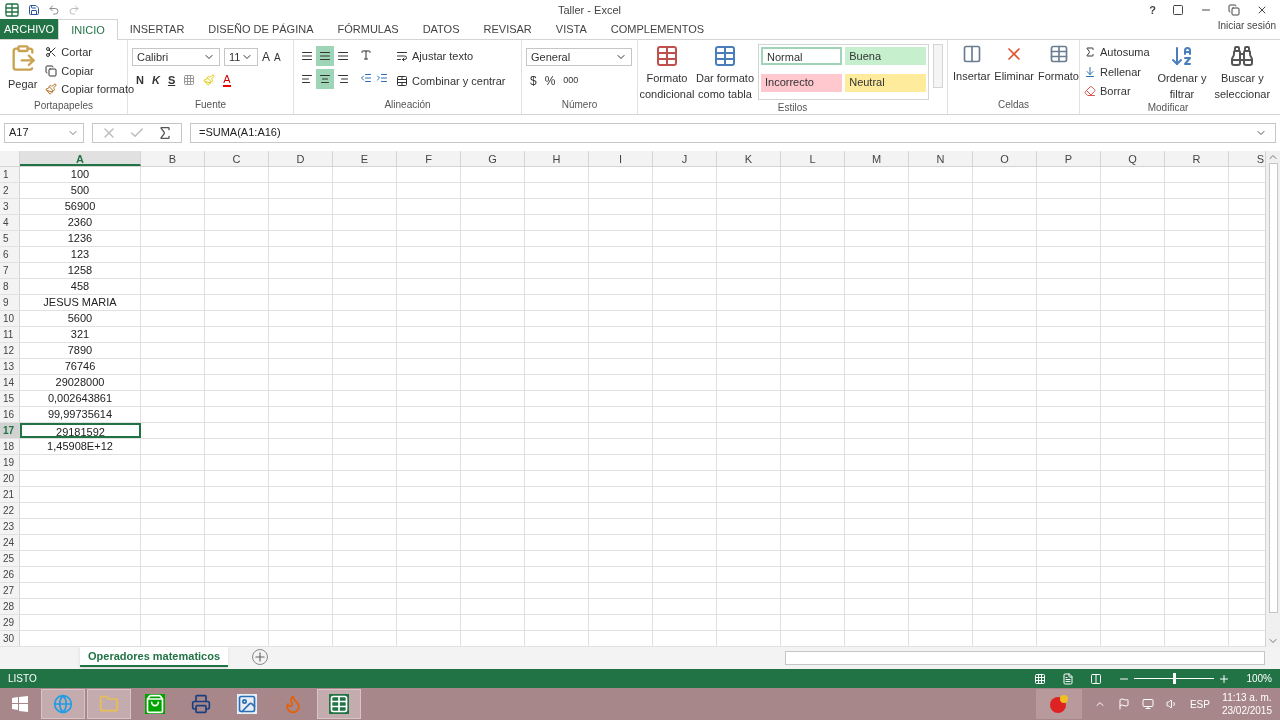 The image size is (1280, 720). Describe the element at coordinates (368, 29) in the screenshot. I see `ribbon-tab: FÓRMULAS` at that location.